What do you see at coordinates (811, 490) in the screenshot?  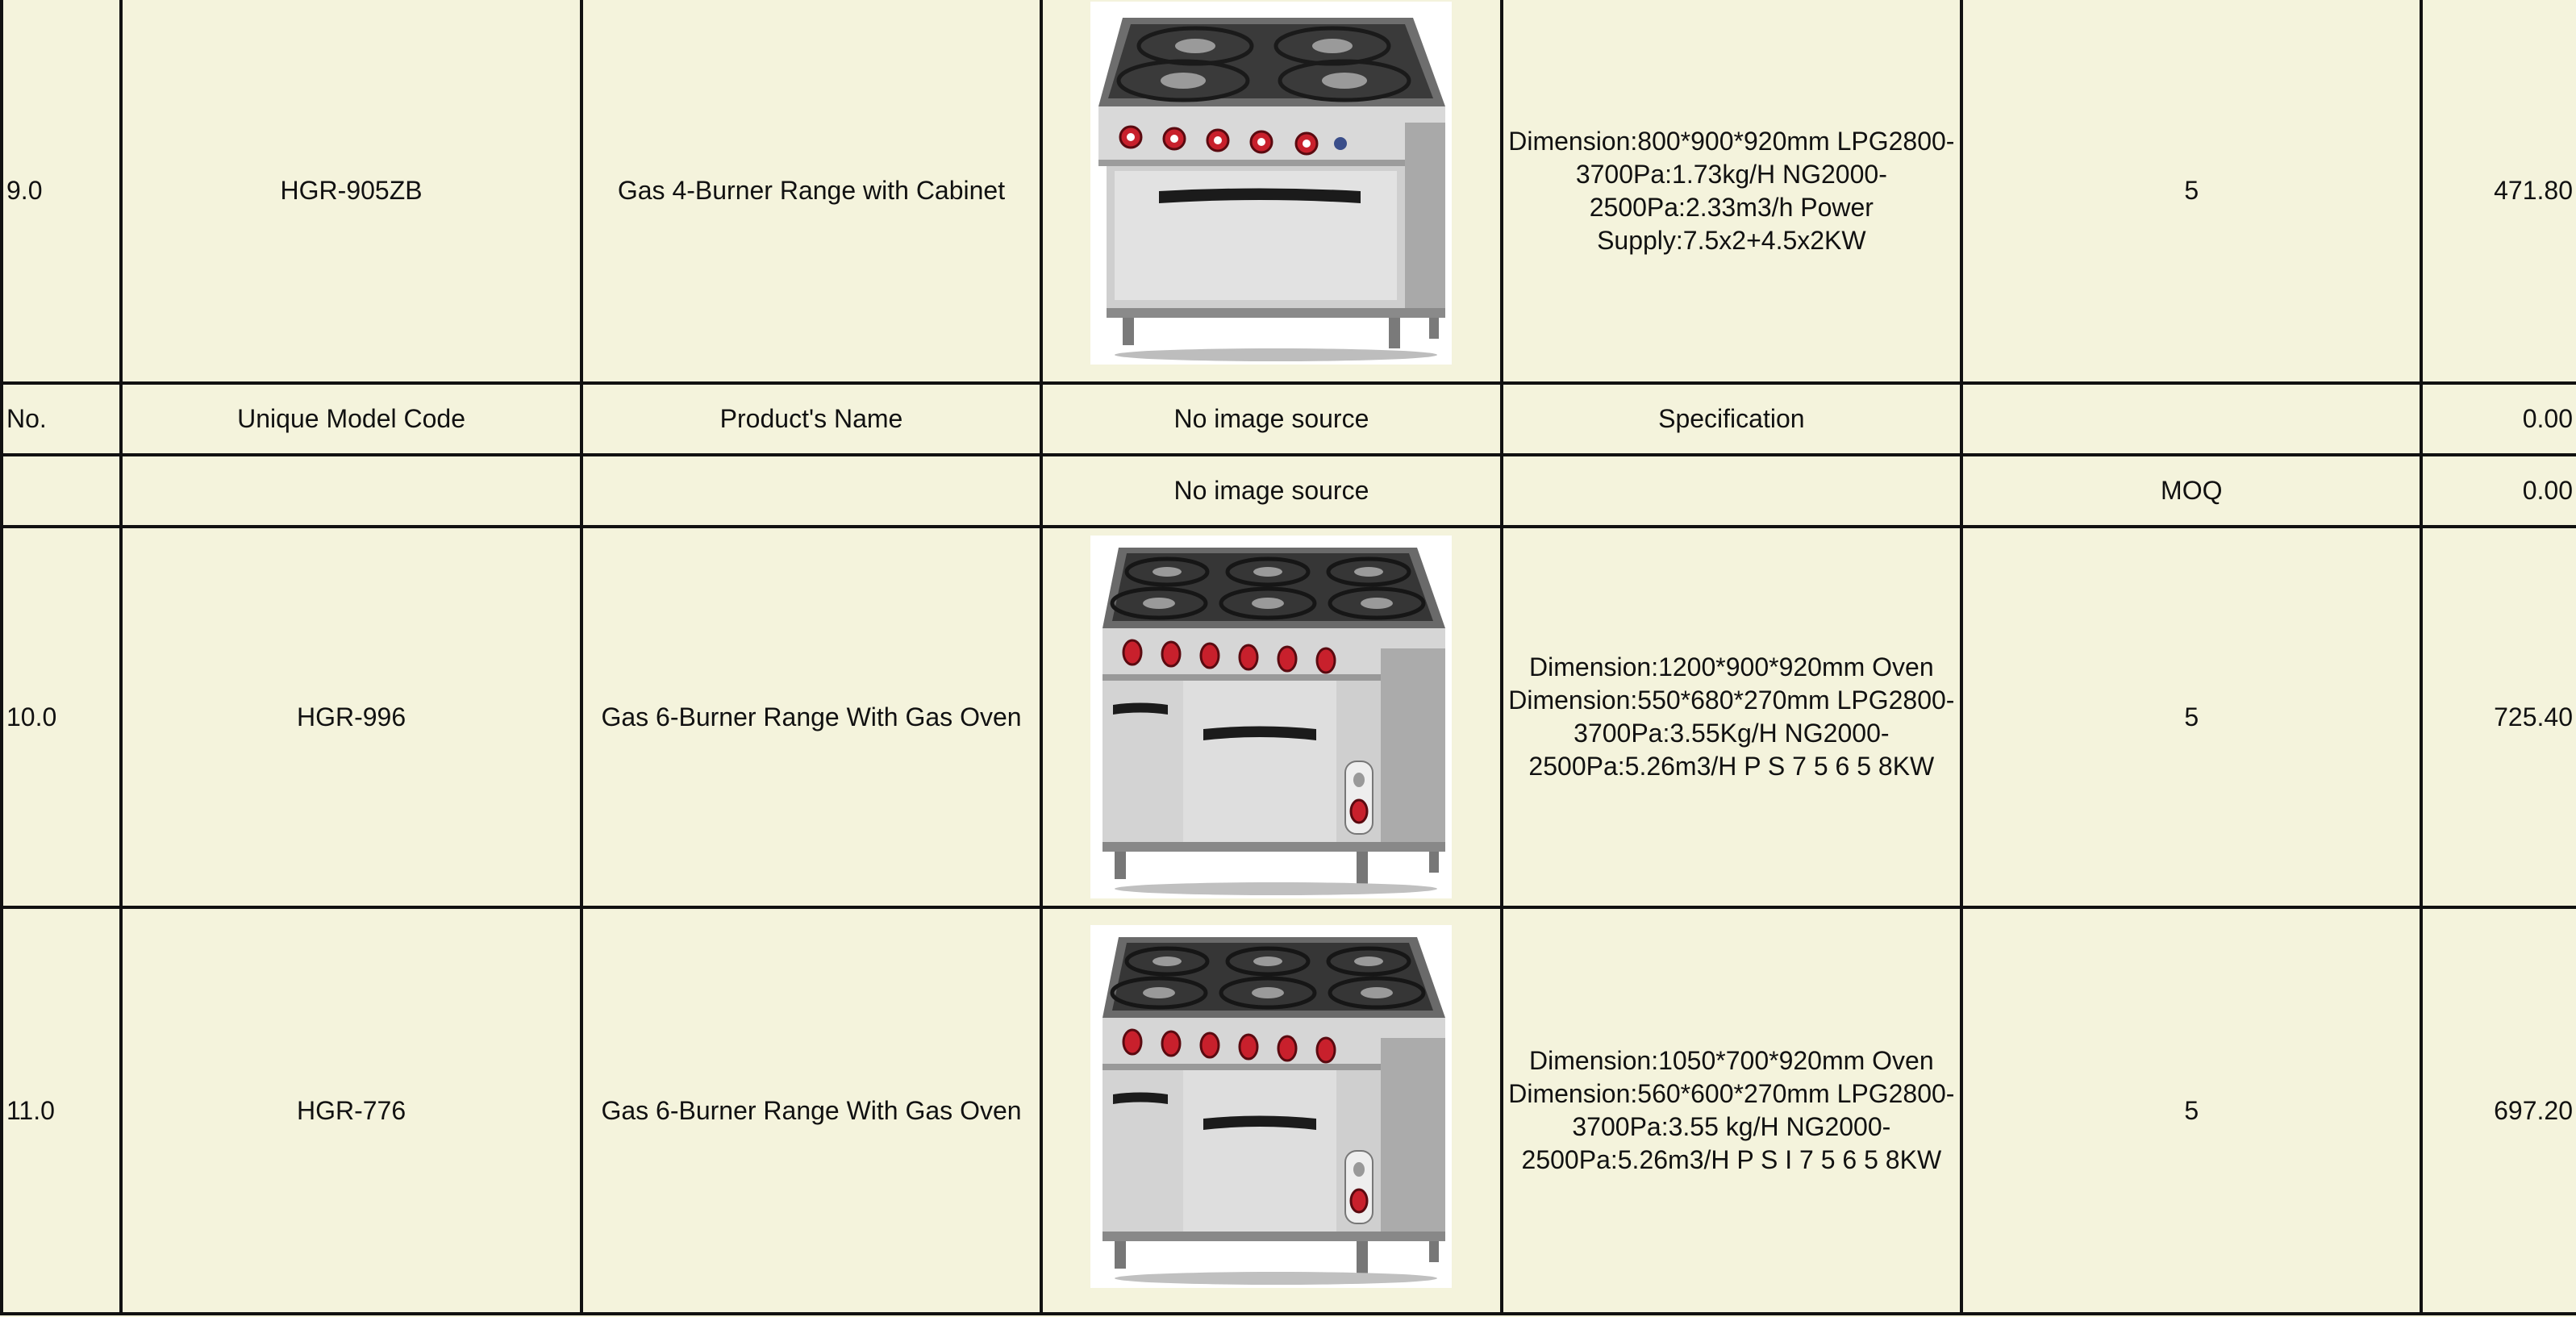 I see `product-name-cell` at bounding box center [811, 490].